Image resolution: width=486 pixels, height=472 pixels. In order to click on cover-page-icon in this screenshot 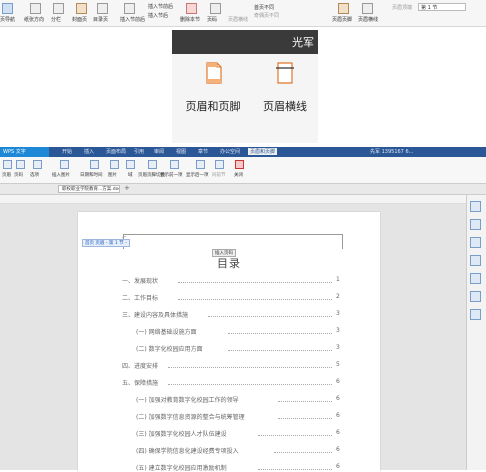, I will do `click(81, 8)`.